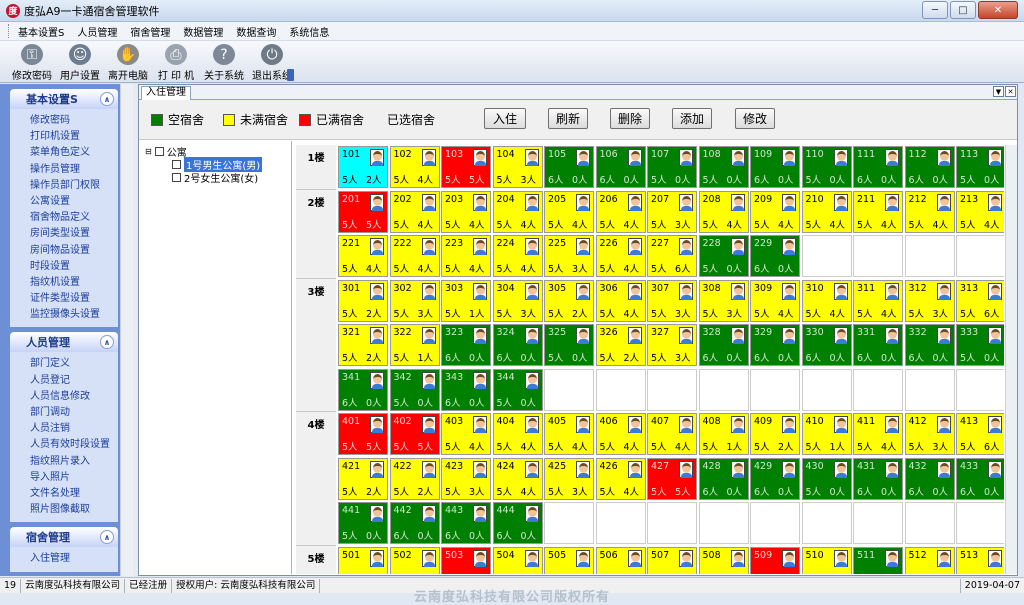 The image size is (1024, 605). I want to click on sidebar-item: 打印机设置, so click(74, 137).